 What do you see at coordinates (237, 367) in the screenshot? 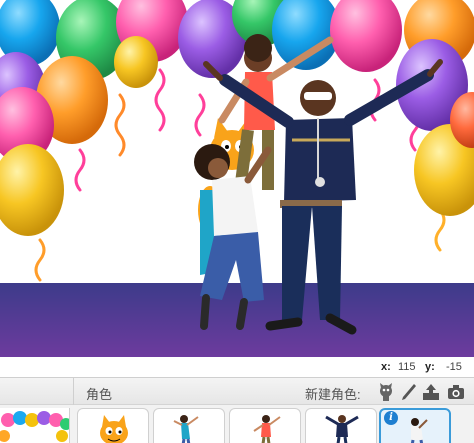
I see `mouse-coordinates: x: 115 y: -15` at bounding box center [237, 367].